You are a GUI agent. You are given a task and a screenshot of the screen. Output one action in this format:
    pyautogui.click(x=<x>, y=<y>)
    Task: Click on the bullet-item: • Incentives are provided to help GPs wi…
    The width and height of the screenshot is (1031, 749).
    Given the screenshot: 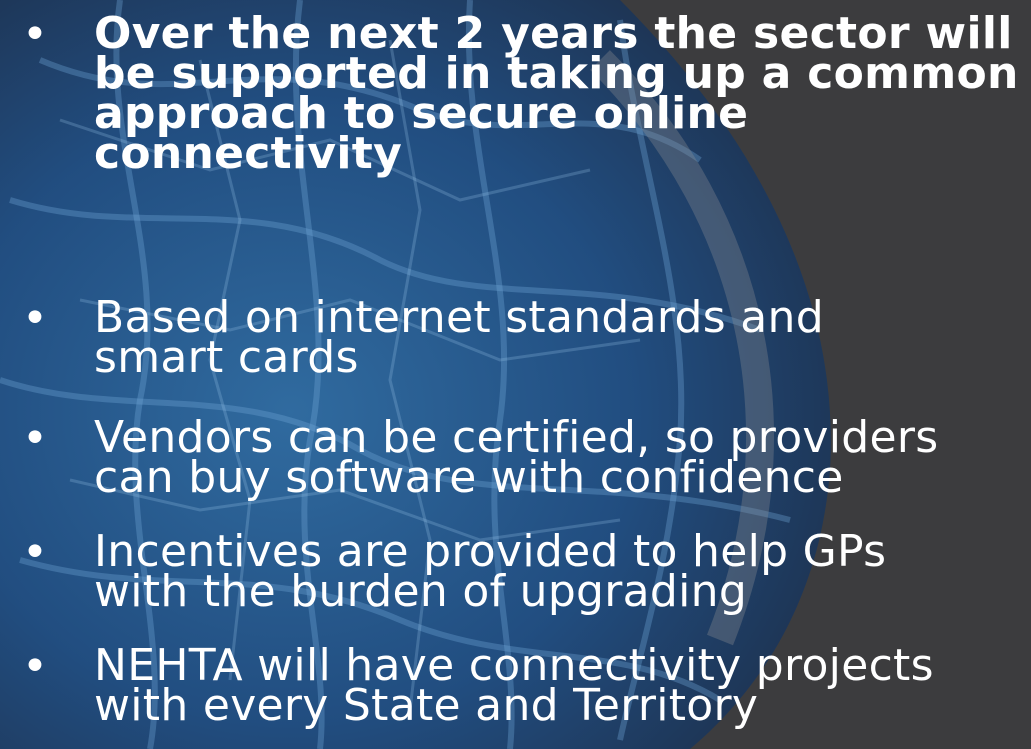 What is the action you would take?
    pyautogui.click(x=515, y=574)
    